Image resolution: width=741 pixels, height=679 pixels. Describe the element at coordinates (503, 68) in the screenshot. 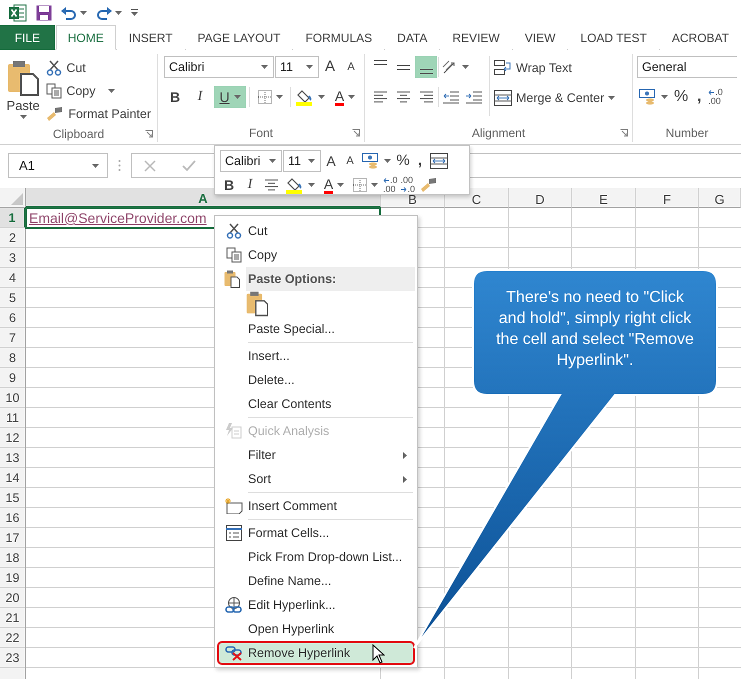

I see `wrap-text-icon` at that location.